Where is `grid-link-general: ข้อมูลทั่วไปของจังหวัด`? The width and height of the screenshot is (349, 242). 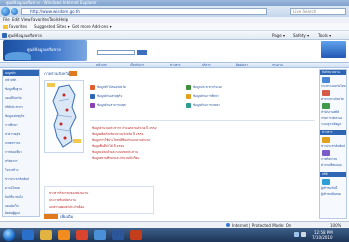
grid-link-general: ข้อมูลทั่วไปของจังหวัด is located at coordinates (137, 87).